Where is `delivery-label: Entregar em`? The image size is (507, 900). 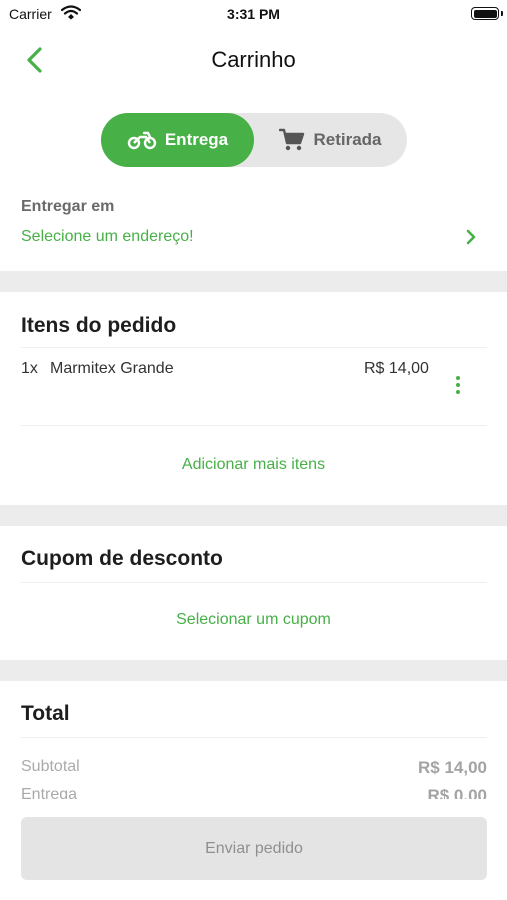 delivery-label: Entregar em is located at coordinates (68, 206).